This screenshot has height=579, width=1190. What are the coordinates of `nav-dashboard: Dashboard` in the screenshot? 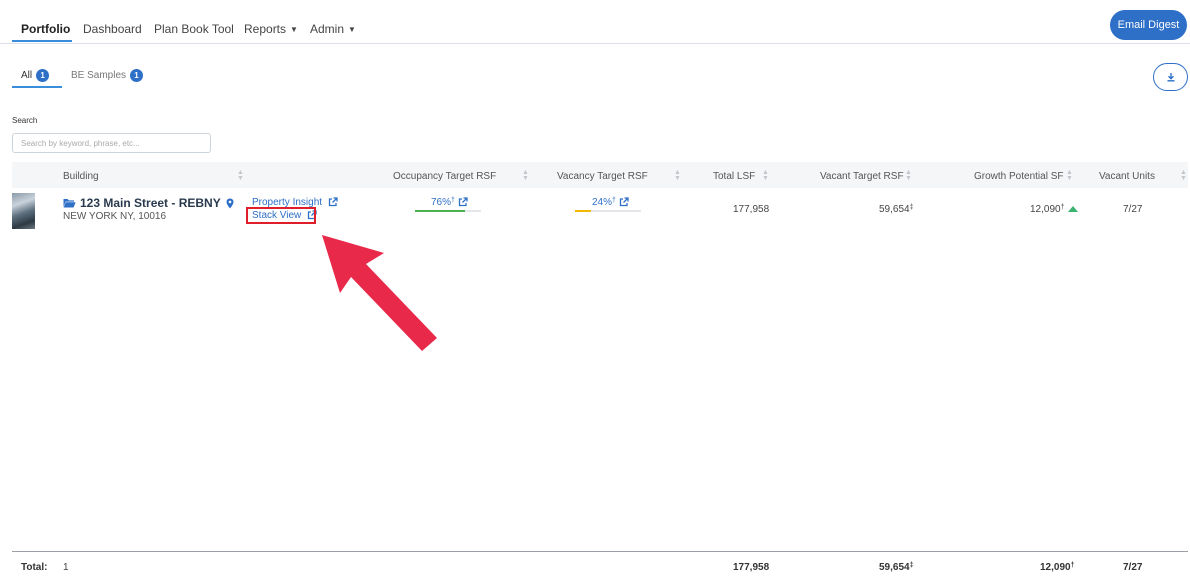 It's located at (112, 29).